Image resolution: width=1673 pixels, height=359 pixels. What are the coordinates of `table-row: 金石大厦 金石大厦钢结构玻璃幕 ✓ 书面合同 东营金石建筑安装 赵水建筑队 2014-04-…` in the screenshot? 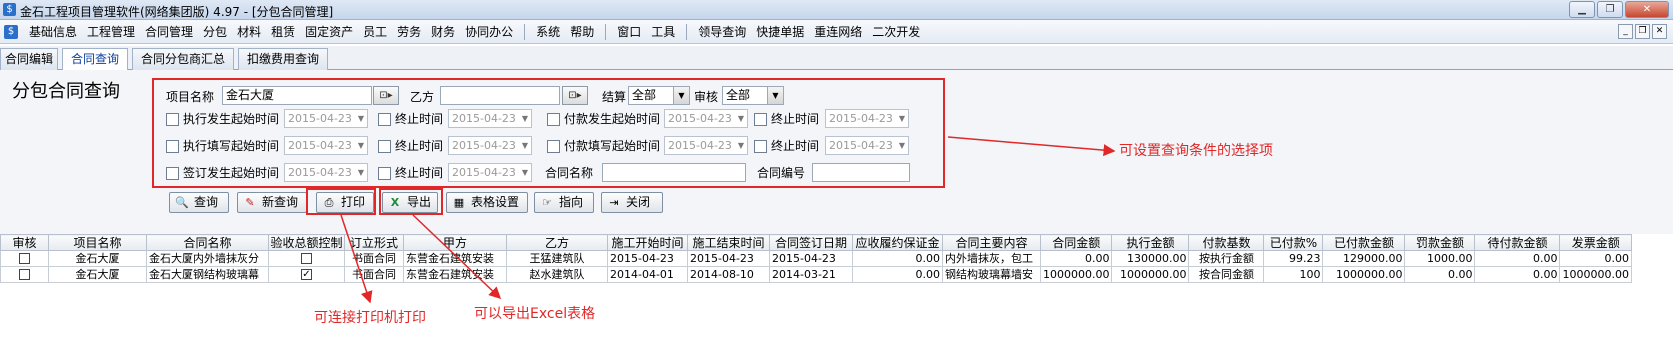 It's located at (816, 274).